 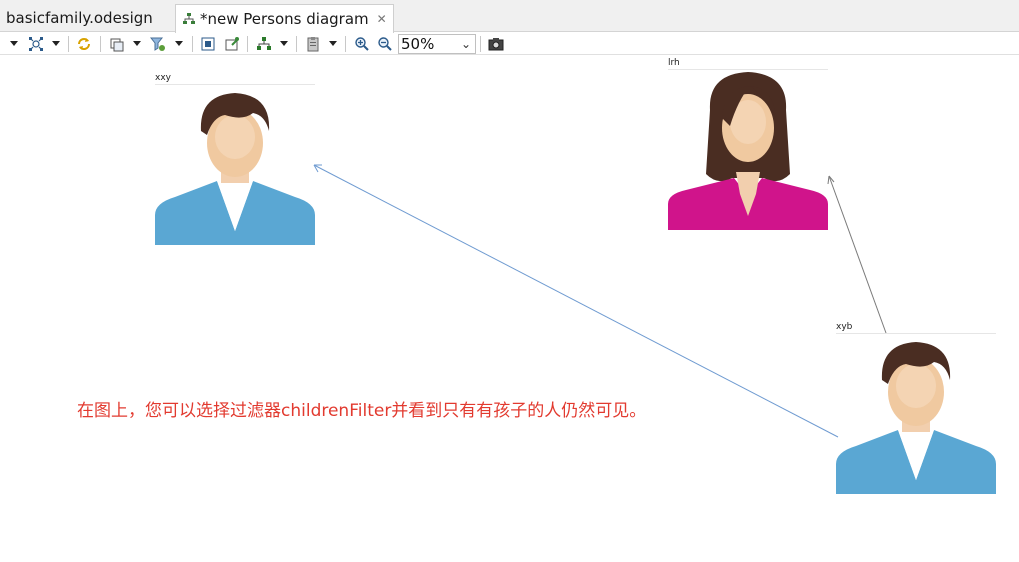 I want to click on tab-label: basicfamily.odesign, so click(x=79, y=18).